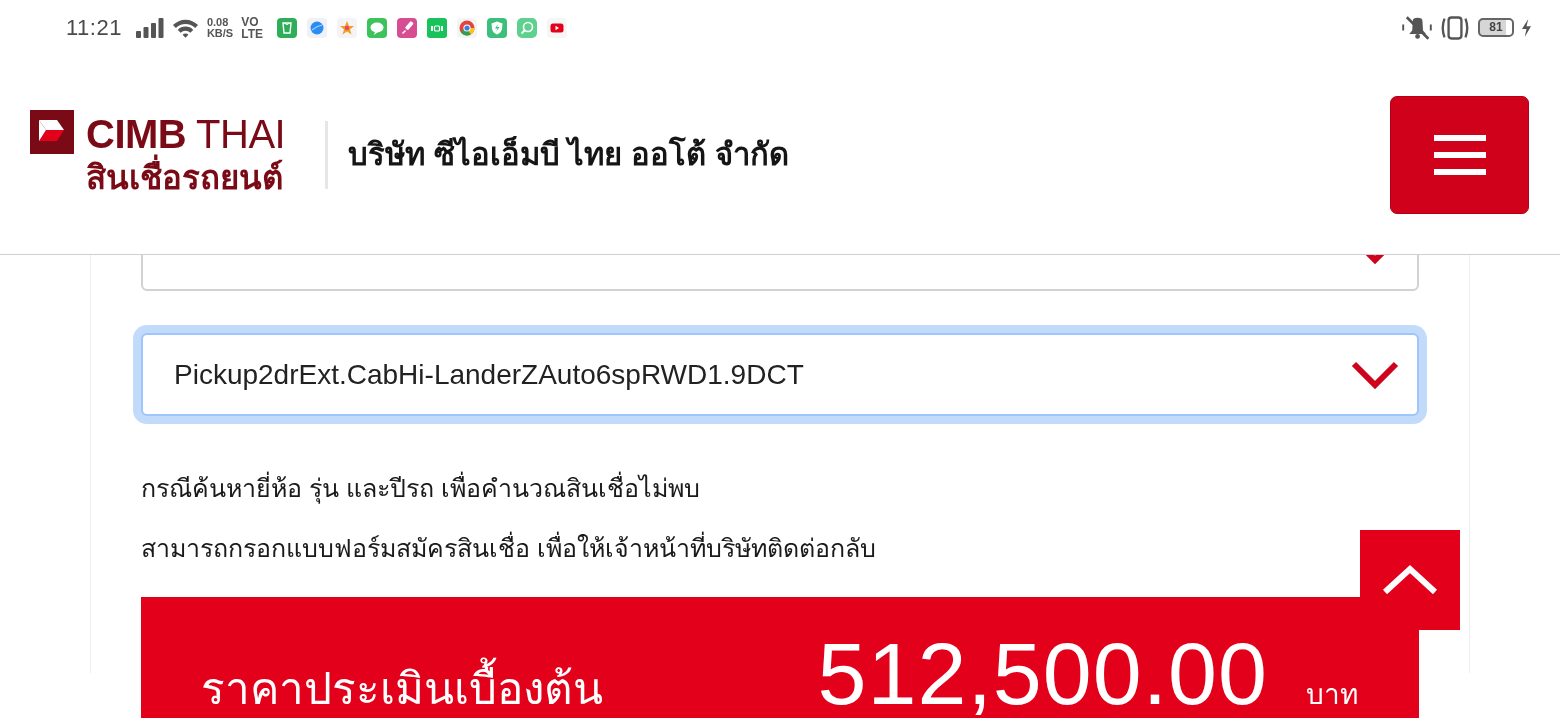 This screenshot has width=1560, height=720. I want to click on play-icon, so click(557, 27).